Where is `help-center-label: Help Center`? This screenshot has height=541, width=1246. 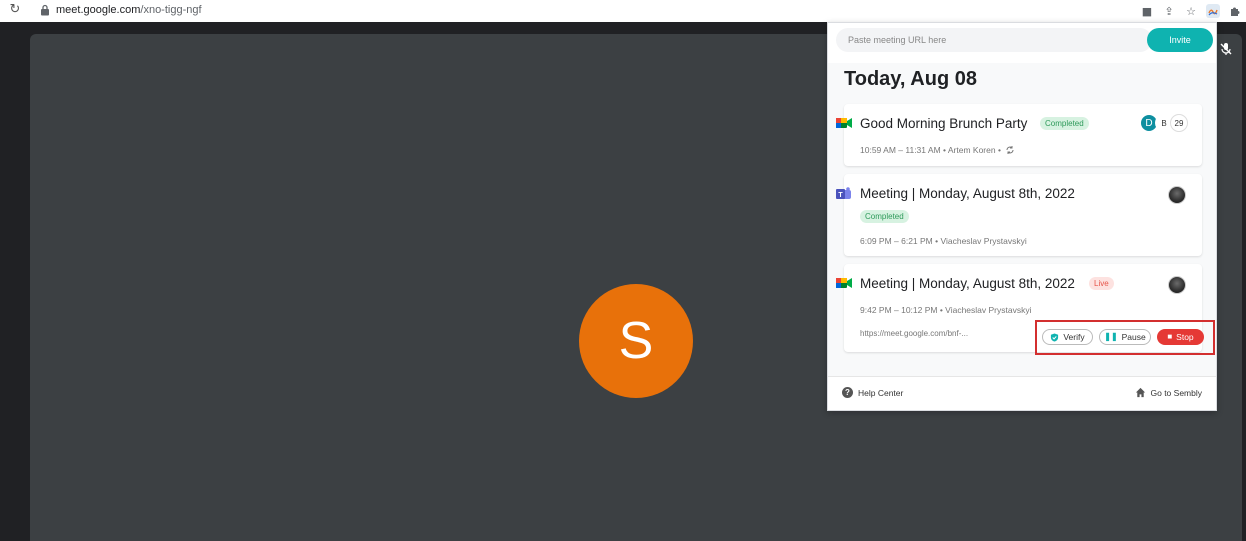 help-center-label: Help Center is located at coordinates (881, 392).